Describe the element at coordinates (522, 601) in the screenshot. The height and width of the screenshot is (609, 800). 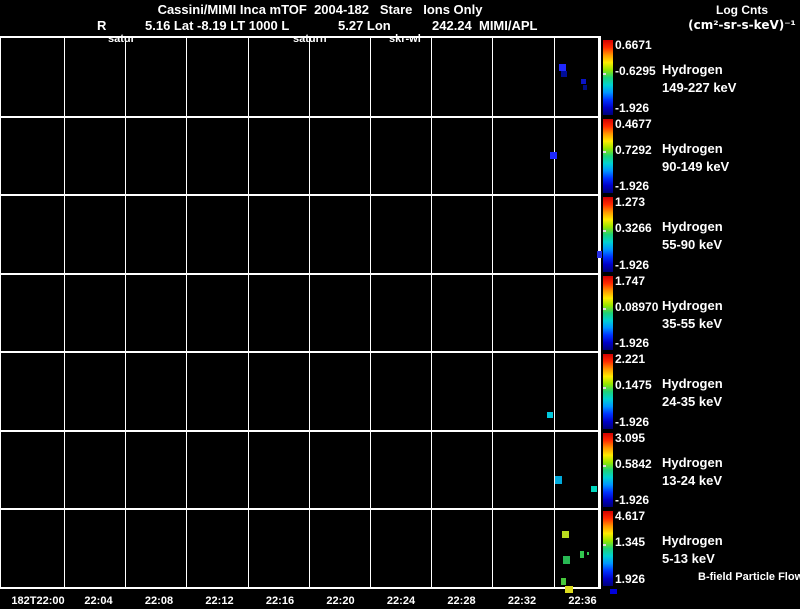
I see `x-tick-label: 22:32` at that location.